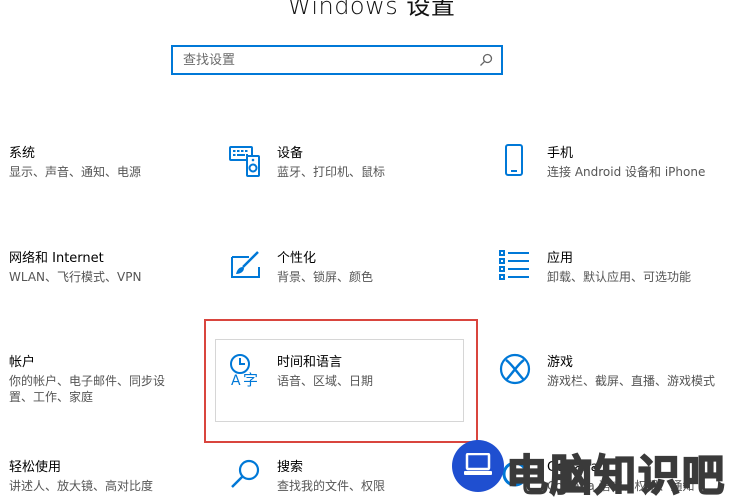 This screenshot has height=503, width=743. What do you see at coordinates (560, 258) in the screenshot?
I see `tile-name: 应用` at bounding box center [560, 258].